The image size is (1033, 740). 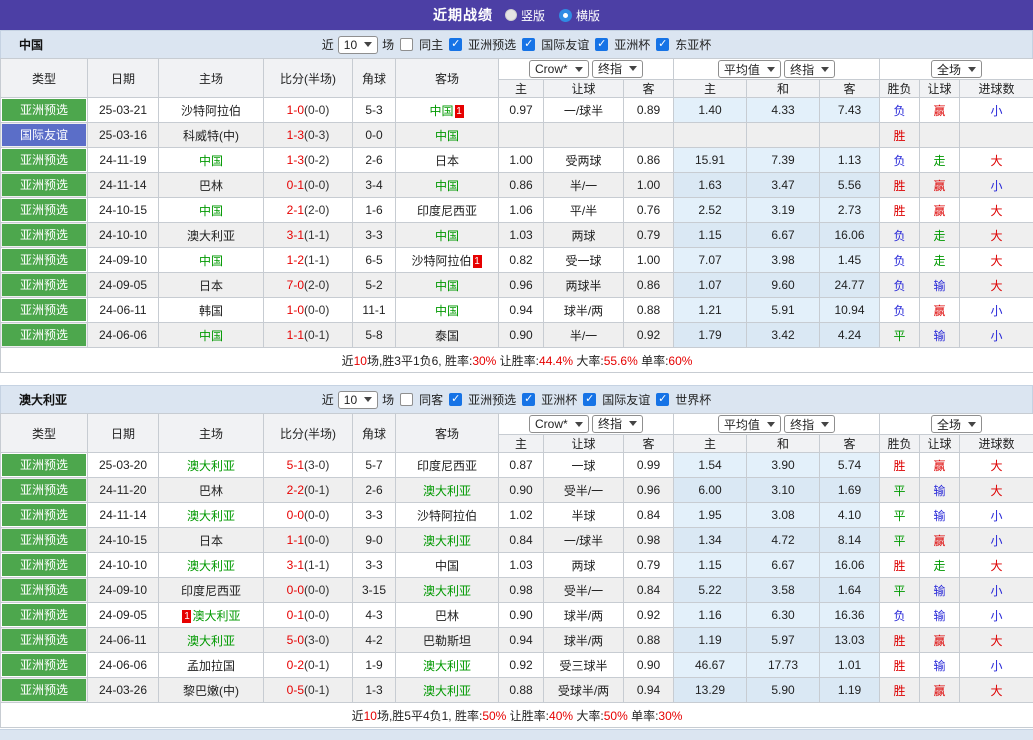 I want to click on halftime-score: (1-1), so click(x=316, y=260).